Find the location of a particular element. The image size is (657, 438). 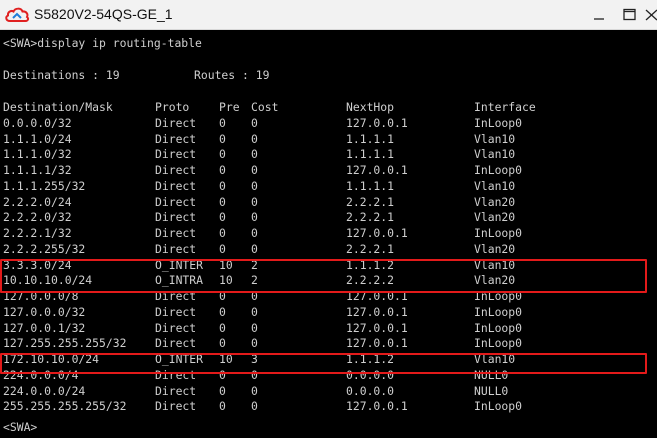

destination-cell: 127.255.255.255/32 is located at coordinates (65, 343).